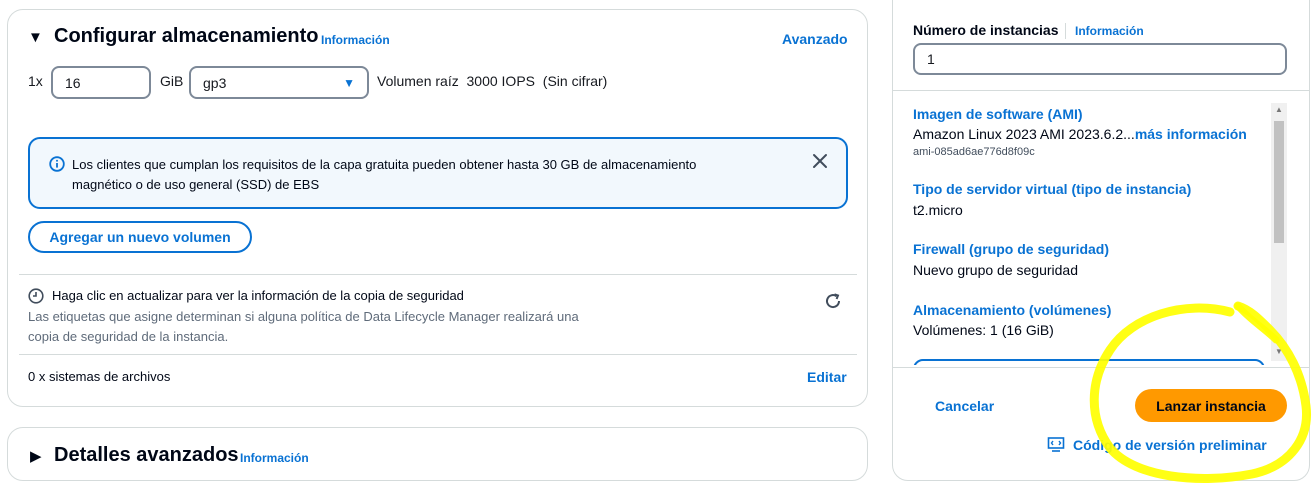 Image resolution: width=1316 pixels, height=490 pixels. I want to click on advanced-details-panel: ▶ Detalles avanzados Información, so click(437, 454).